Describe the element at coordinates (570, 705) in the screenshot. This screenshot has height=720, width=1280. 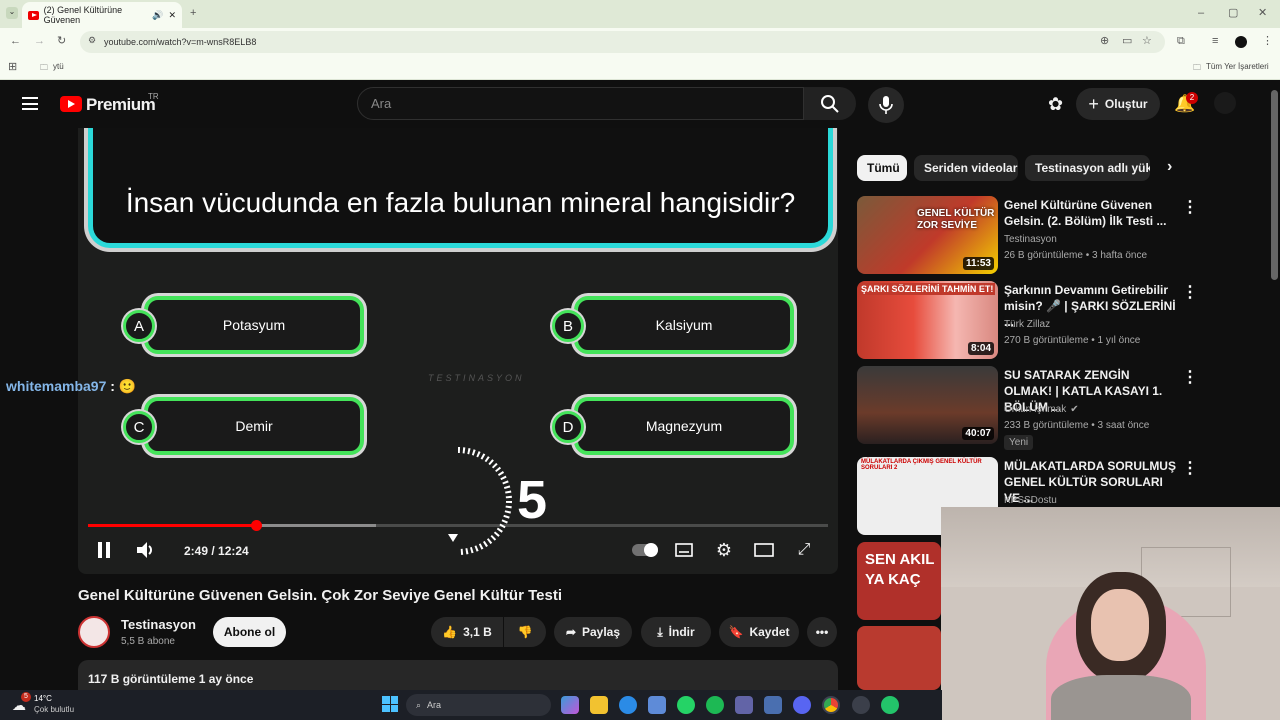
I see `copilot-icon` at that location.